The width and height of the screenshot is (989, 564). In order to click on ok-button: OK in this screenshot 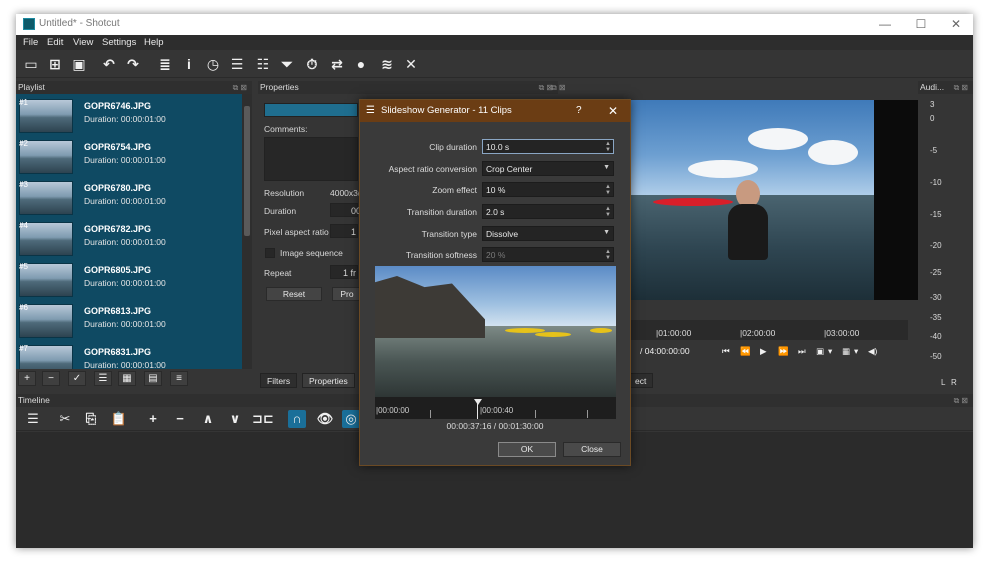, I will do `click(527, 449)`.